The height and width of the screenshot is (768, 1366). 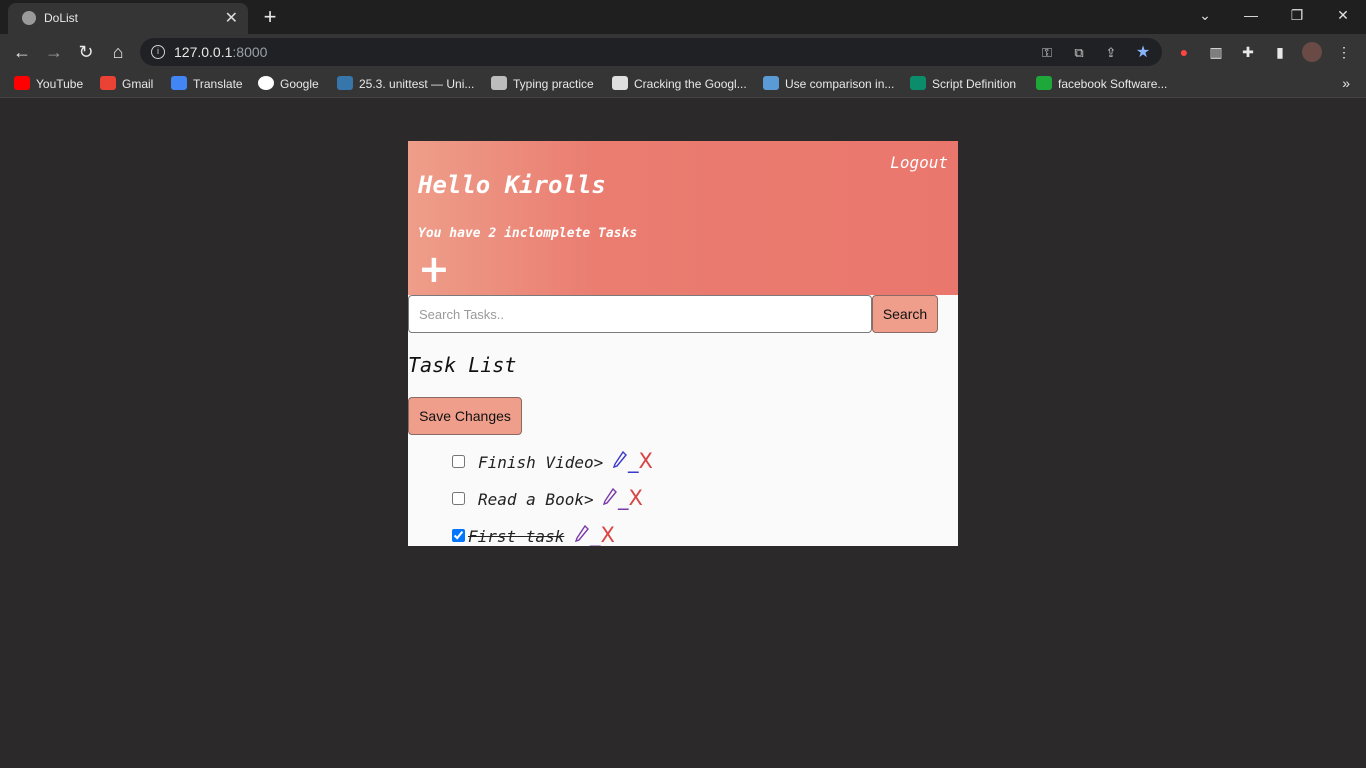 What do you see at coordinates (540, 462) in the screenshot?
I see `task-text: Finish Video>` at bounding box center [540, 462].